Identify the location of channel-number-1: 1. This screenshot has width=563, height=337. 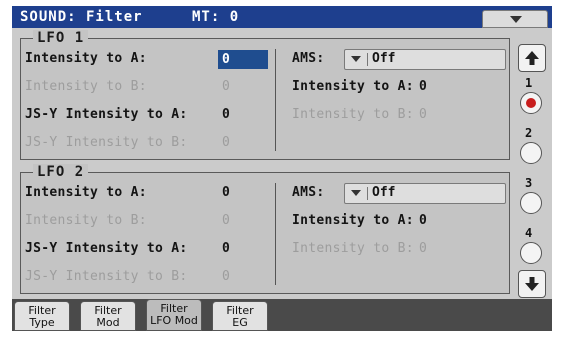
(529, 83).